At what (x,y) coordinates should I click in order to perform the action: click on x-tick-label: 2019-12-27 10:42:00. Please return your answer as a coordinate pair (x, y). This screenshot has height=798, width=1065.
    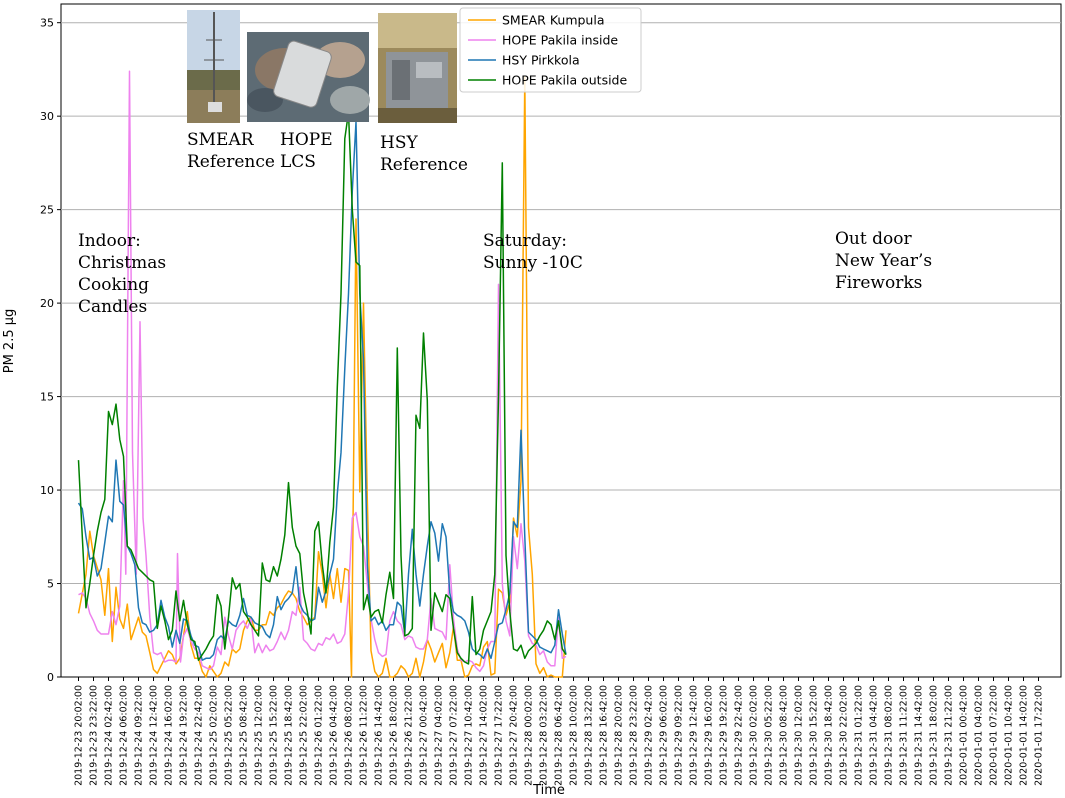
    Looking at the image, I should click on (469, 735).